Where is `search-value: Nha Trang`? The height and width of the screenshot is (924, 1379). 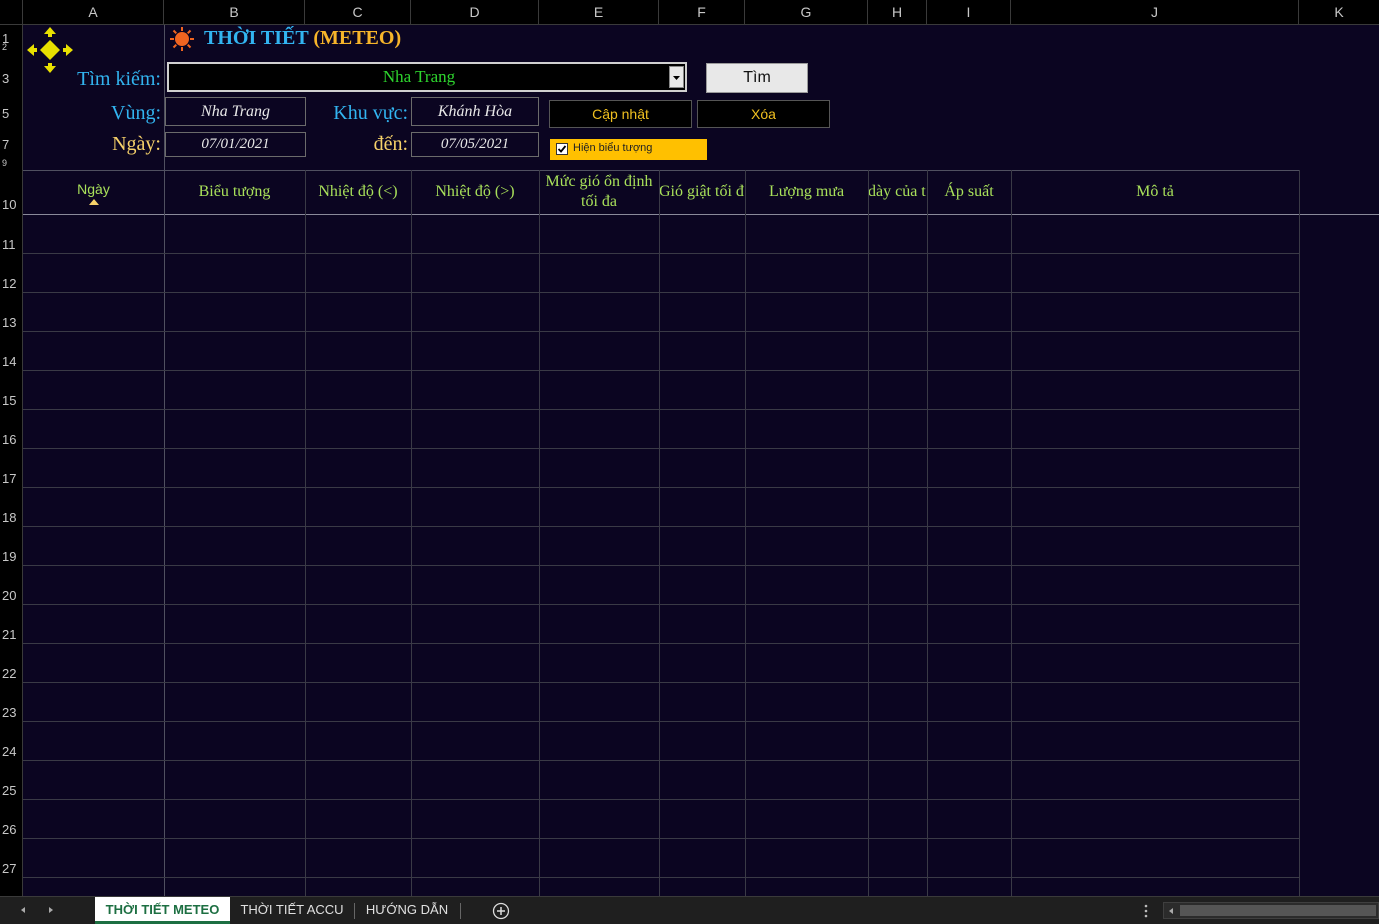
search-value: Nha Trang is located at coordinates (419, 76).